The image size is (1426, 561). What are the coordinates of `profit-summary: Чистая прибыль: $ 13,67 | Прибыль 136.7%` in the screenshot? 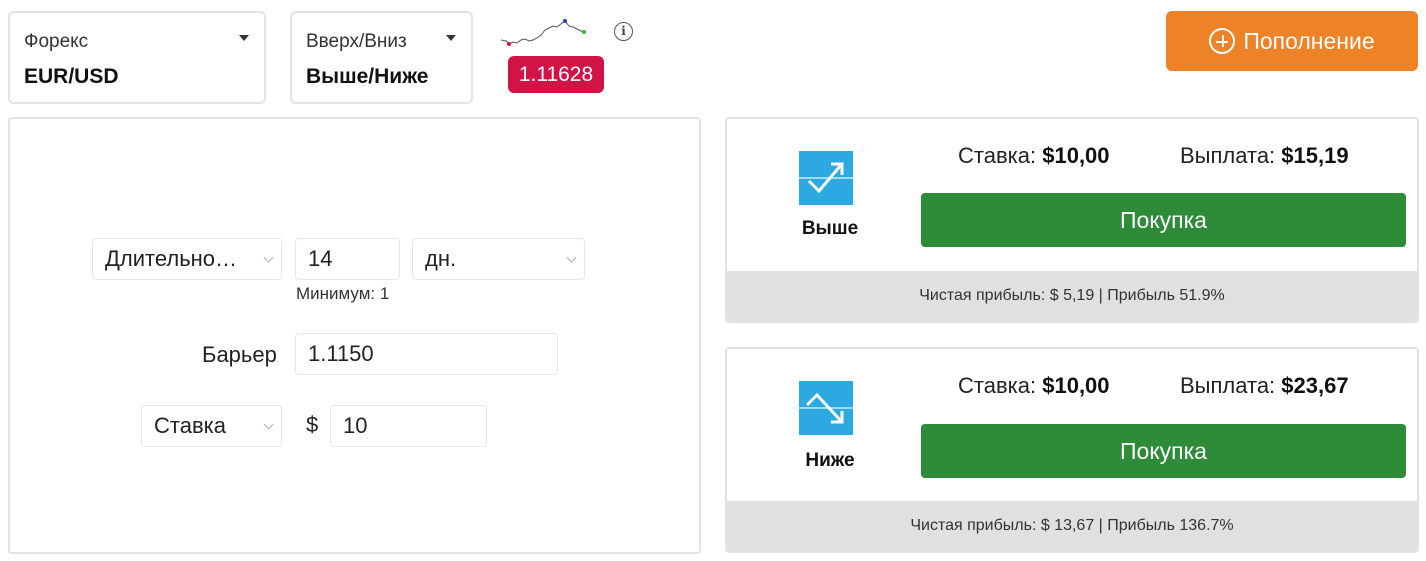 It's located at (1072, 526).